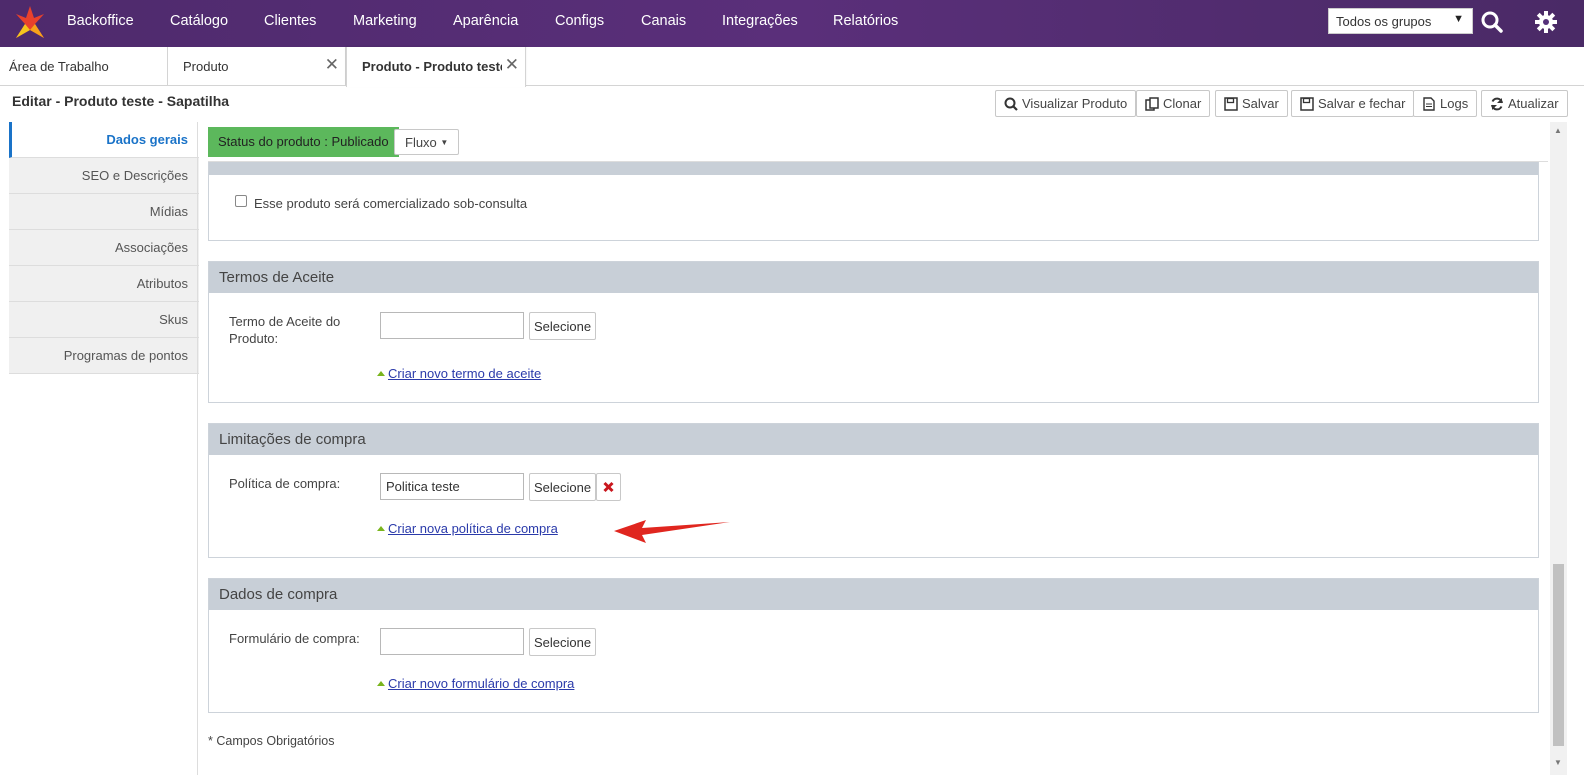  I want to click on formulario-select-button: Selecione, so click(563, 642).